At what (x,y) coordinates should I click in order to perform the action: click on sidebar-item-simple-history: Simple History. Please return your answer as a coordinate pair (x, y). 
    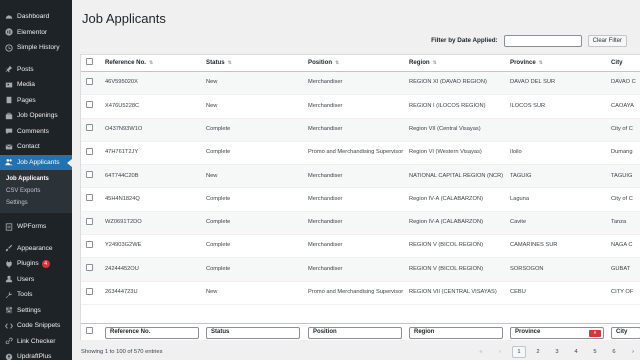
    Looking at the image, I should click on (36, 48).